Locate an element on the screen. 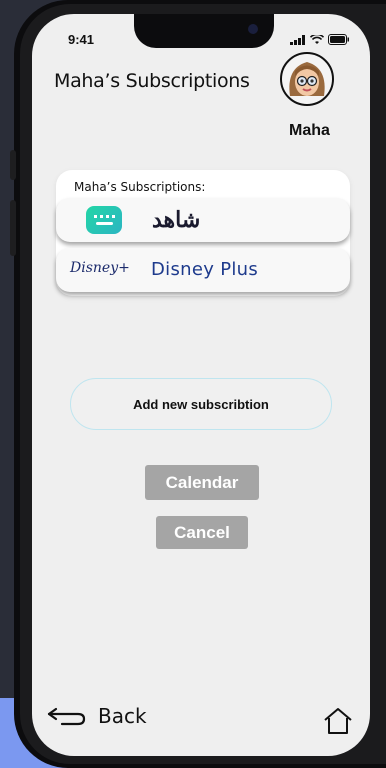  add-subscription-button: Add new subscribtion is located at coordinates (201, 404).